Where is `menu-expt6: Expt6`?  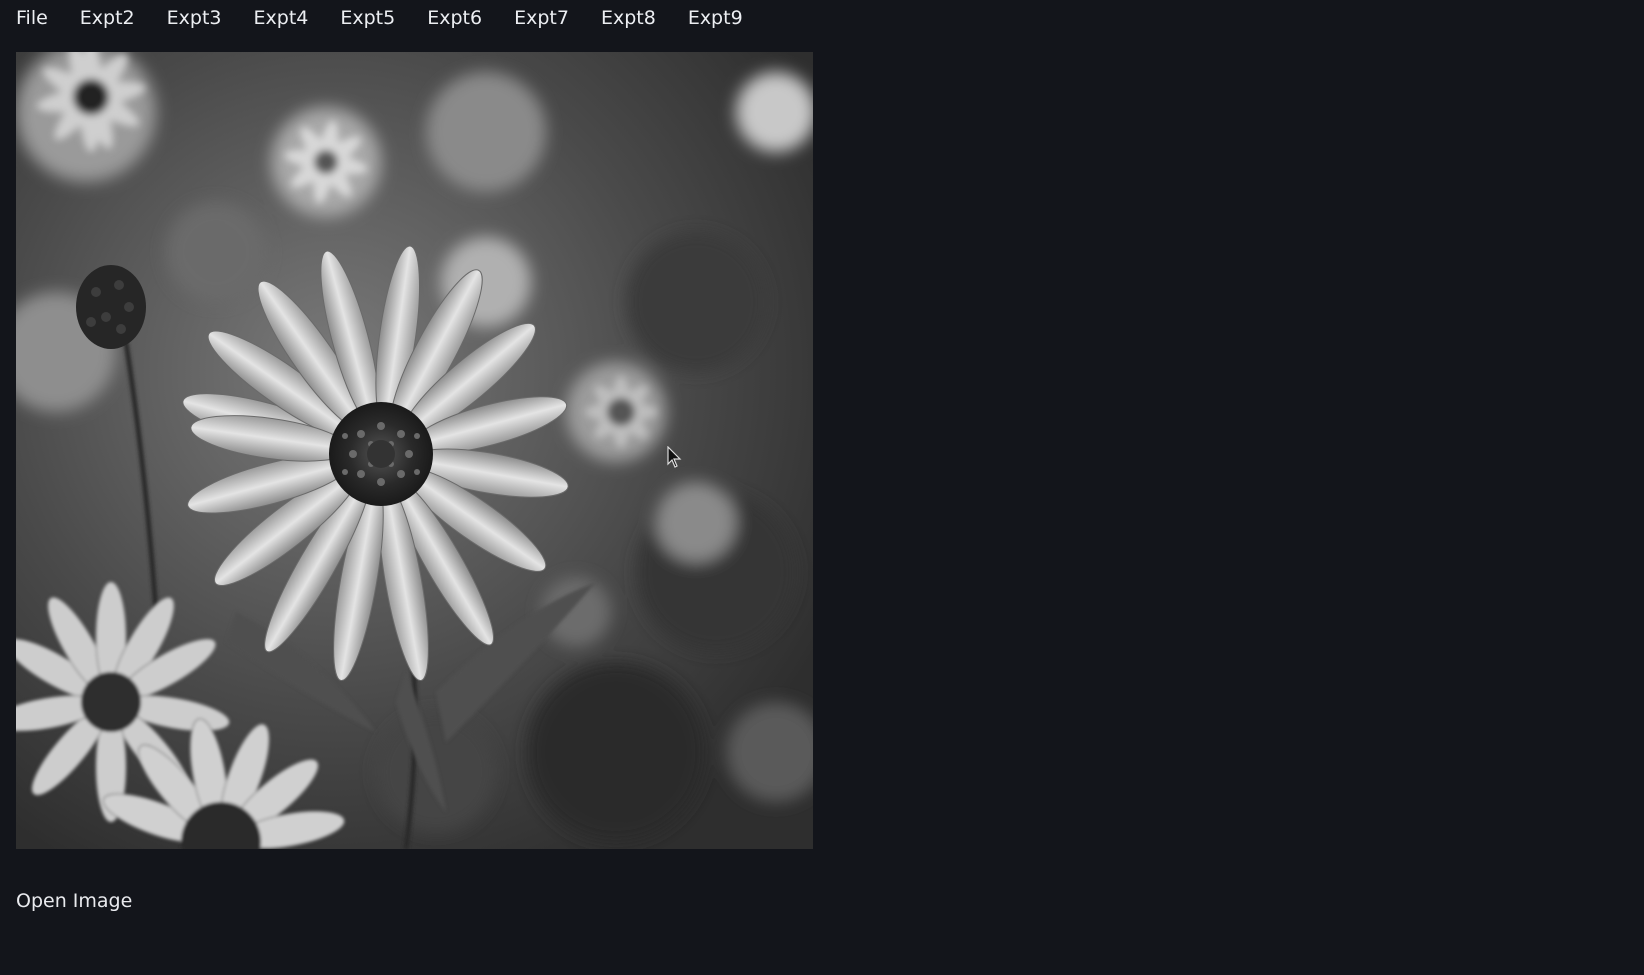 menu-expt6: Expt6 is located at coordinates (454, 18).